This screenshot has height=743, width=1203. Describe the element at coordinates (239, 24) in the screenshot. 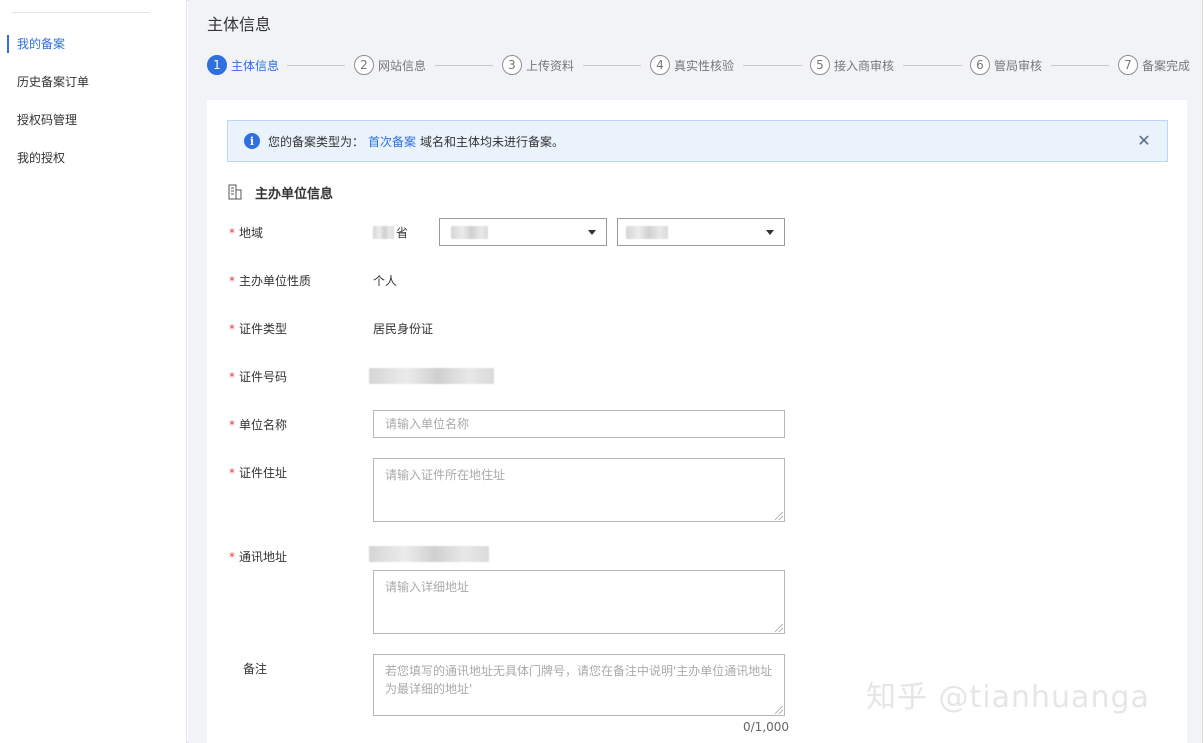

I see `page-title: 主体信息` at that location.